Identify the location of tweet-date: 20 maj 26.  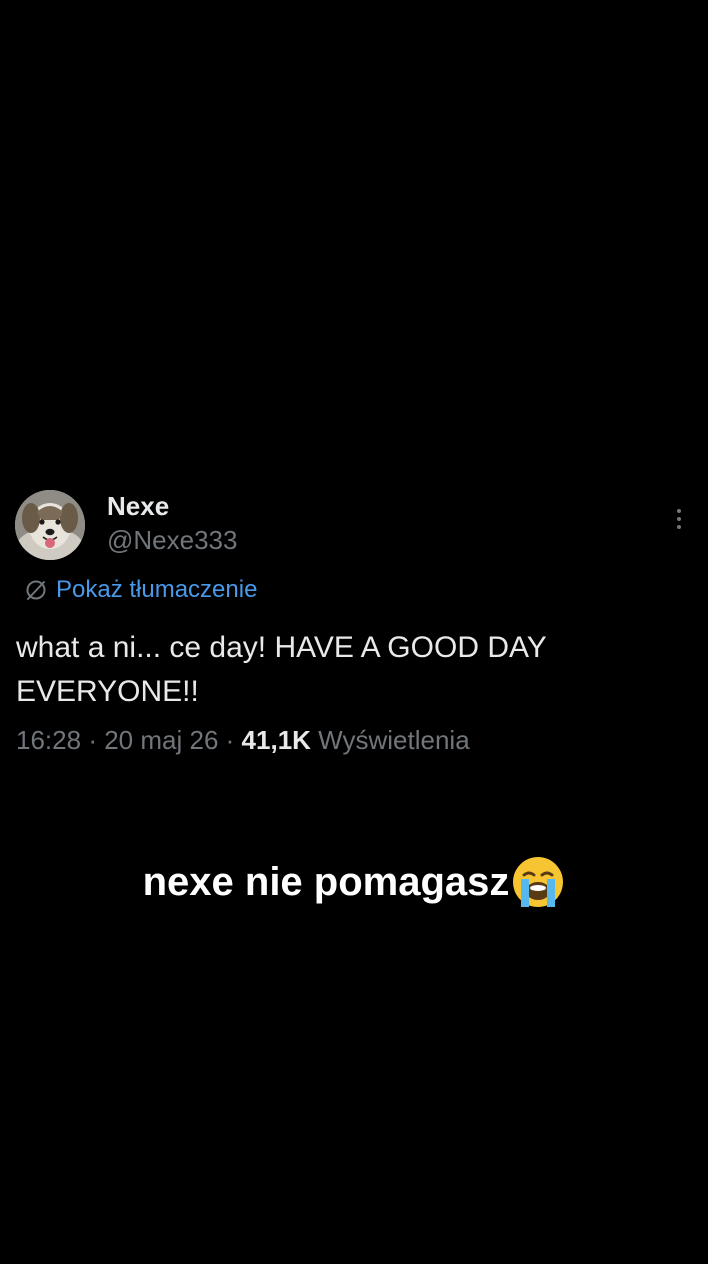
(161, 740).